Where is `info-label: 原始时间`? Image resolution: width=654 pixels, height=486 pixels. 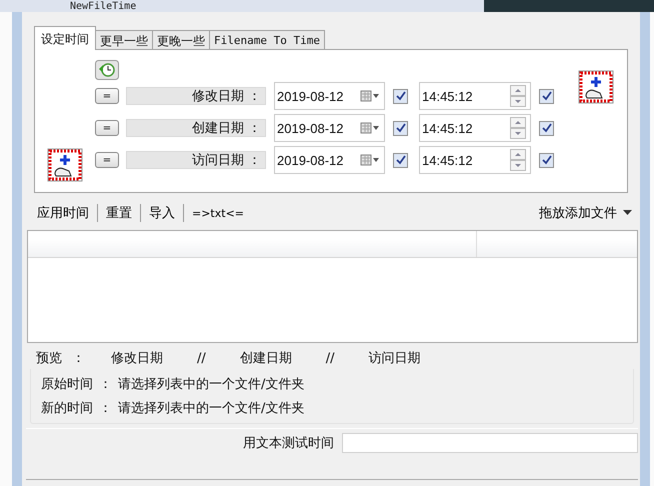
info-label: 原始时间 is located at coordinates (67, 384).